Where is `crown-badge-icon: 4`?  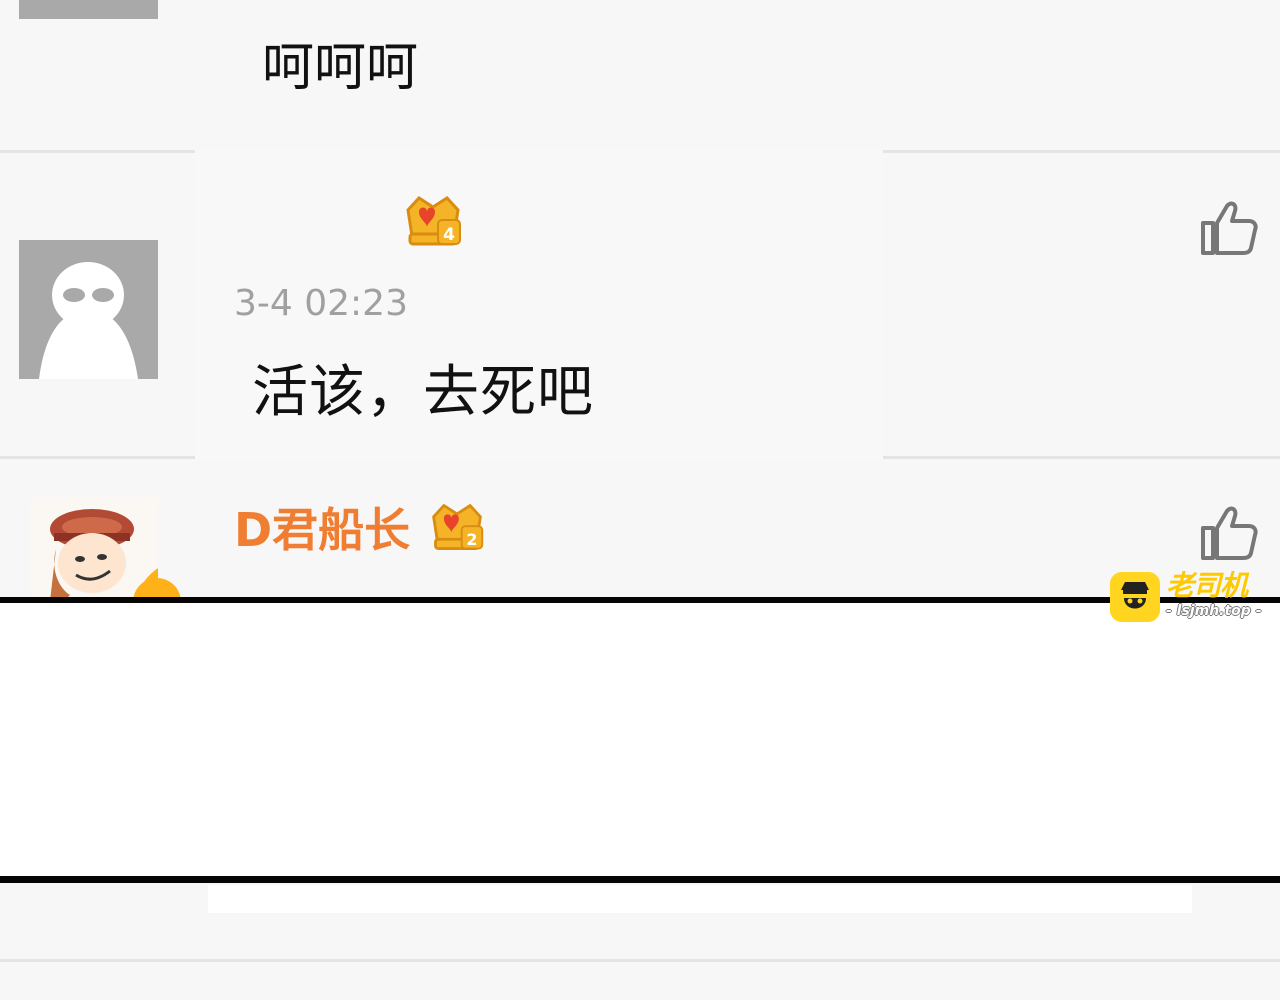 crown-badge-icon: 4 is located at coordinates (433, 221).